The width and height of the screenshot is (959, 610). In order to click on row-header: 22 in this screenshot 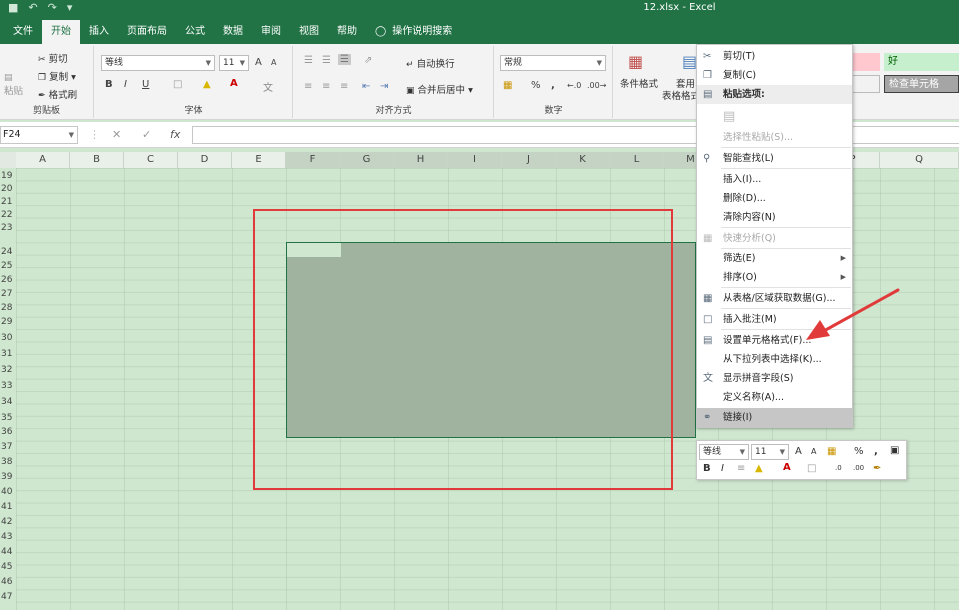, I will do `click(8, 215)`.